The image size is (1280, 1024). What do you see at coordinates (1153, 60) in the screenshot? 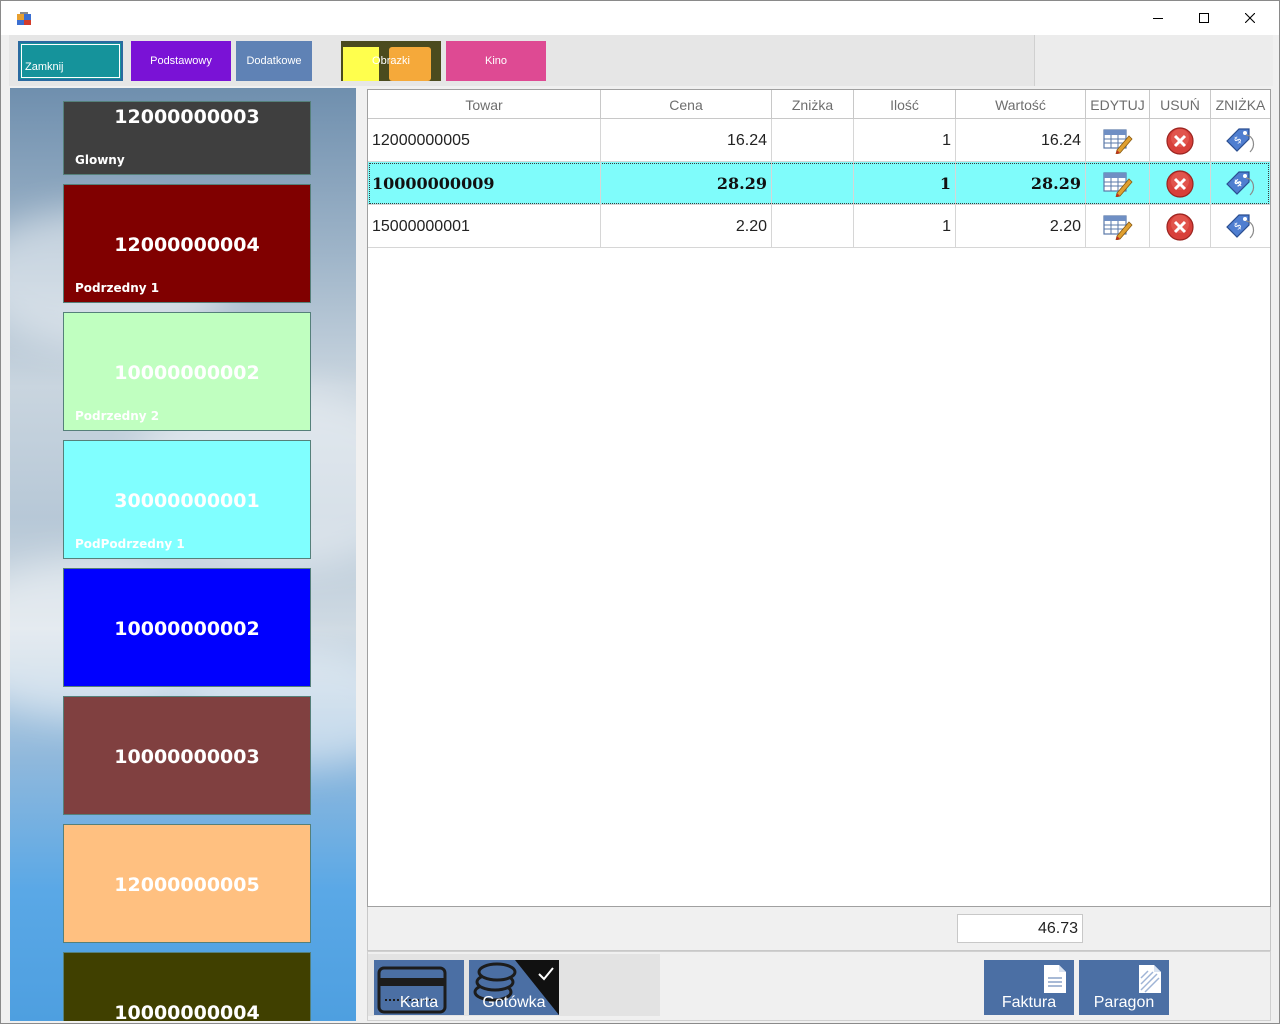
I see `category-bar-spacer` at bounding box center [1153, 60].